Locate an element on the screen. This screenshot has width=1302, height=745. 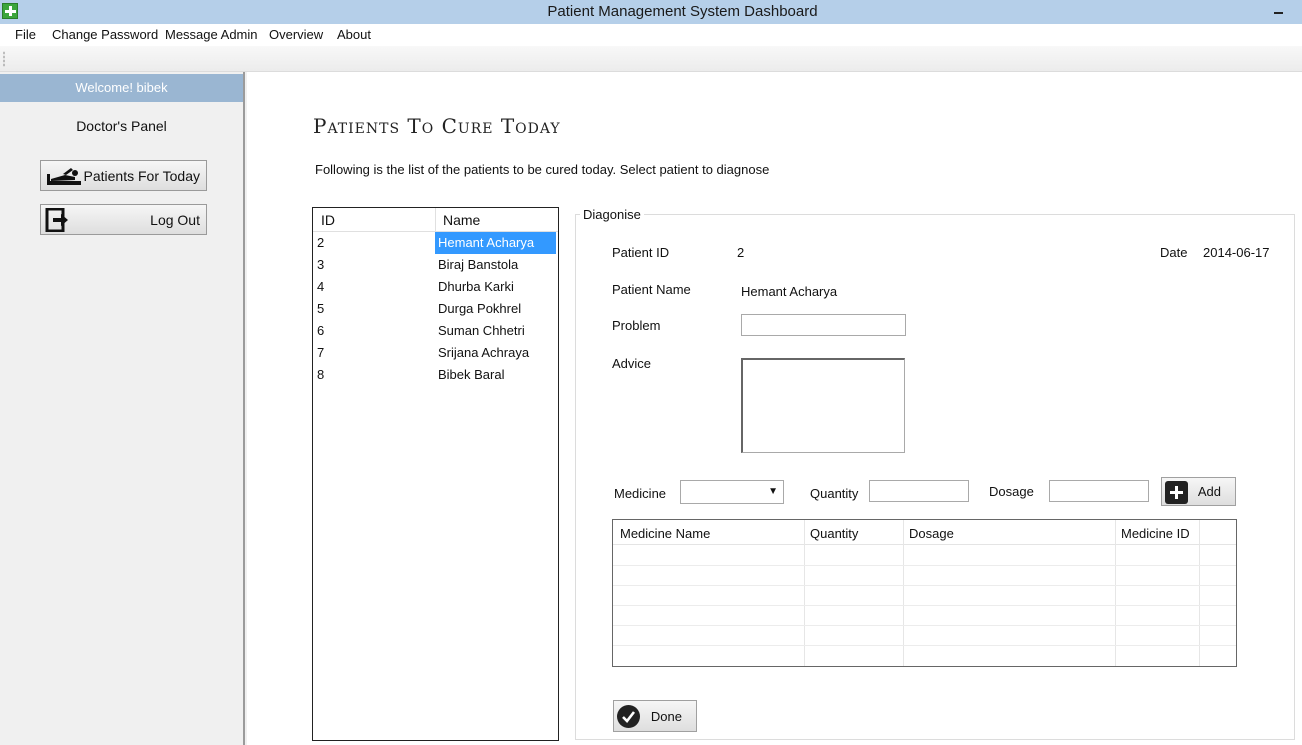
patient-row: 2 Hemant Acharya is located at coordinates (435, 243).